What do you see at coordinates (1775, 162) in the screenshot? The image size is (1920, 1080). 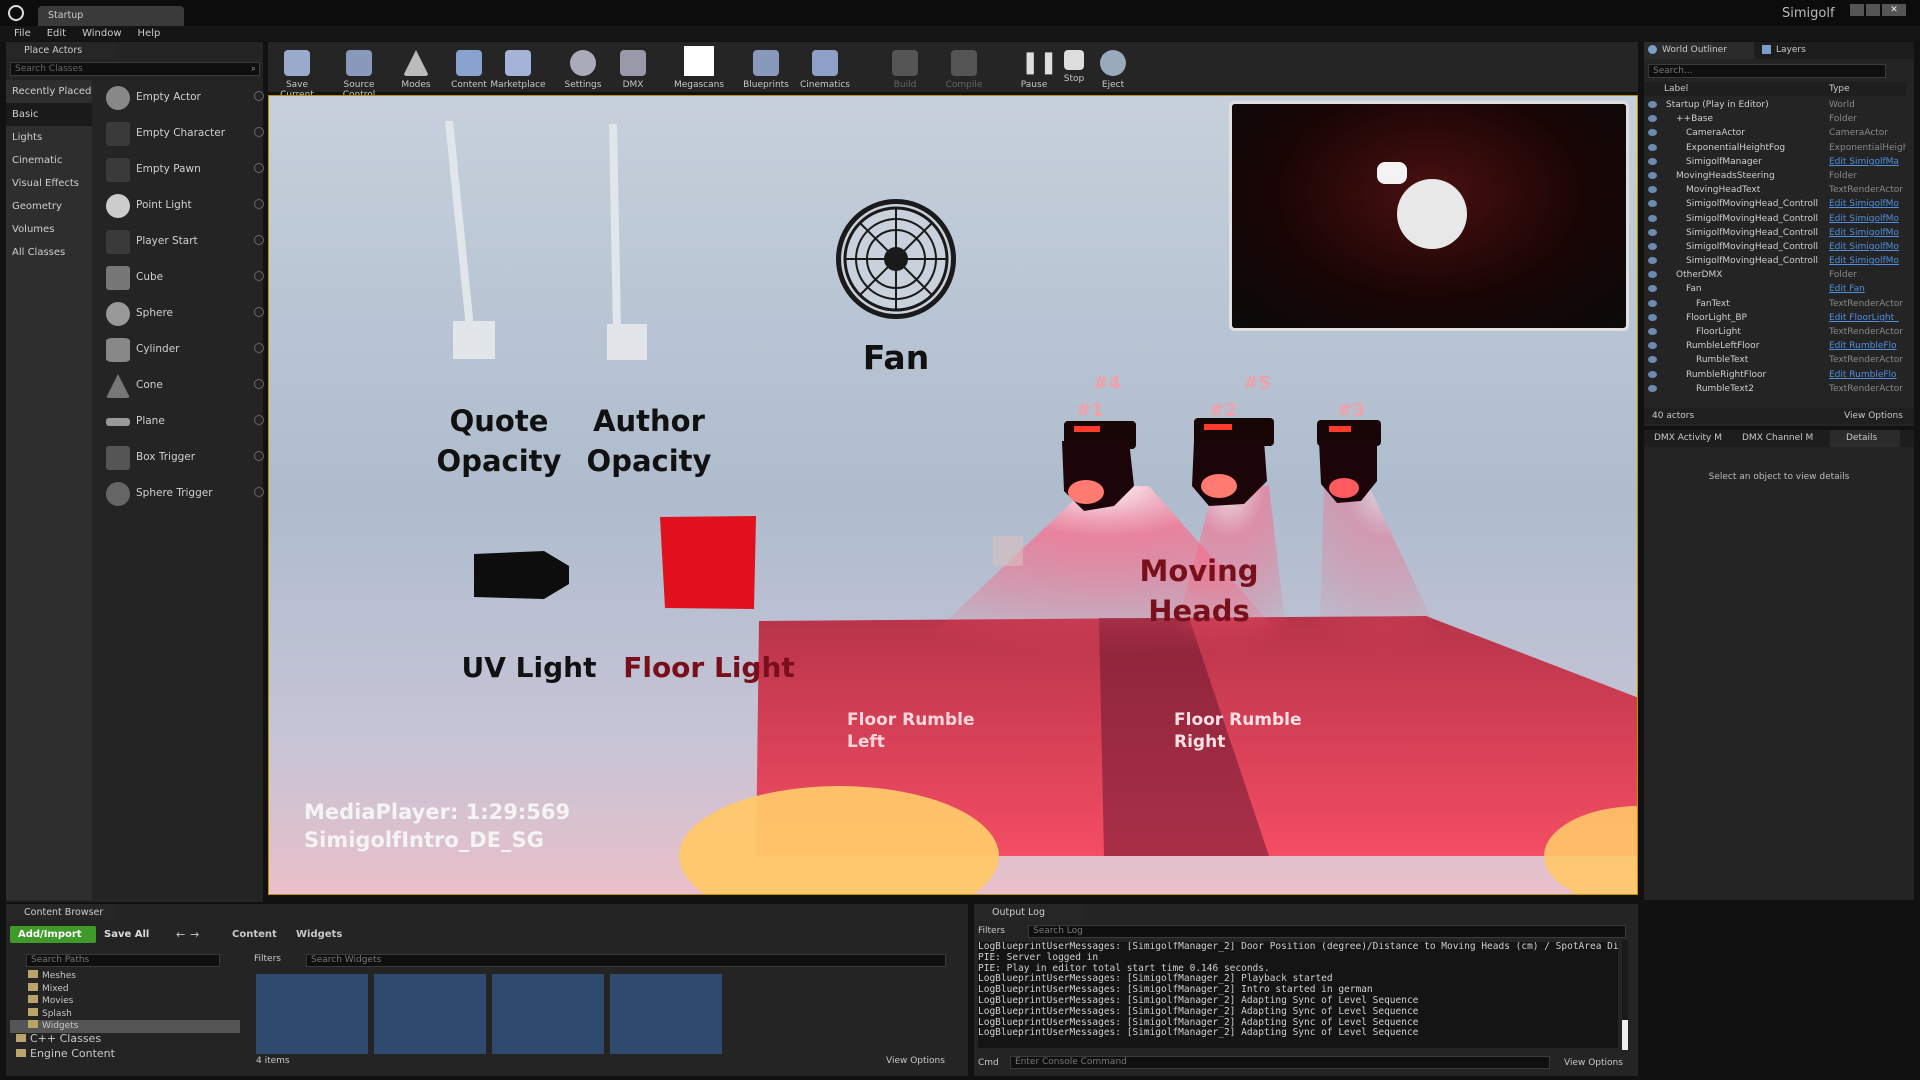 I see `outliner-row: SimigolfManager Edit SimigolfMa` at bounding box center [1775, 162].